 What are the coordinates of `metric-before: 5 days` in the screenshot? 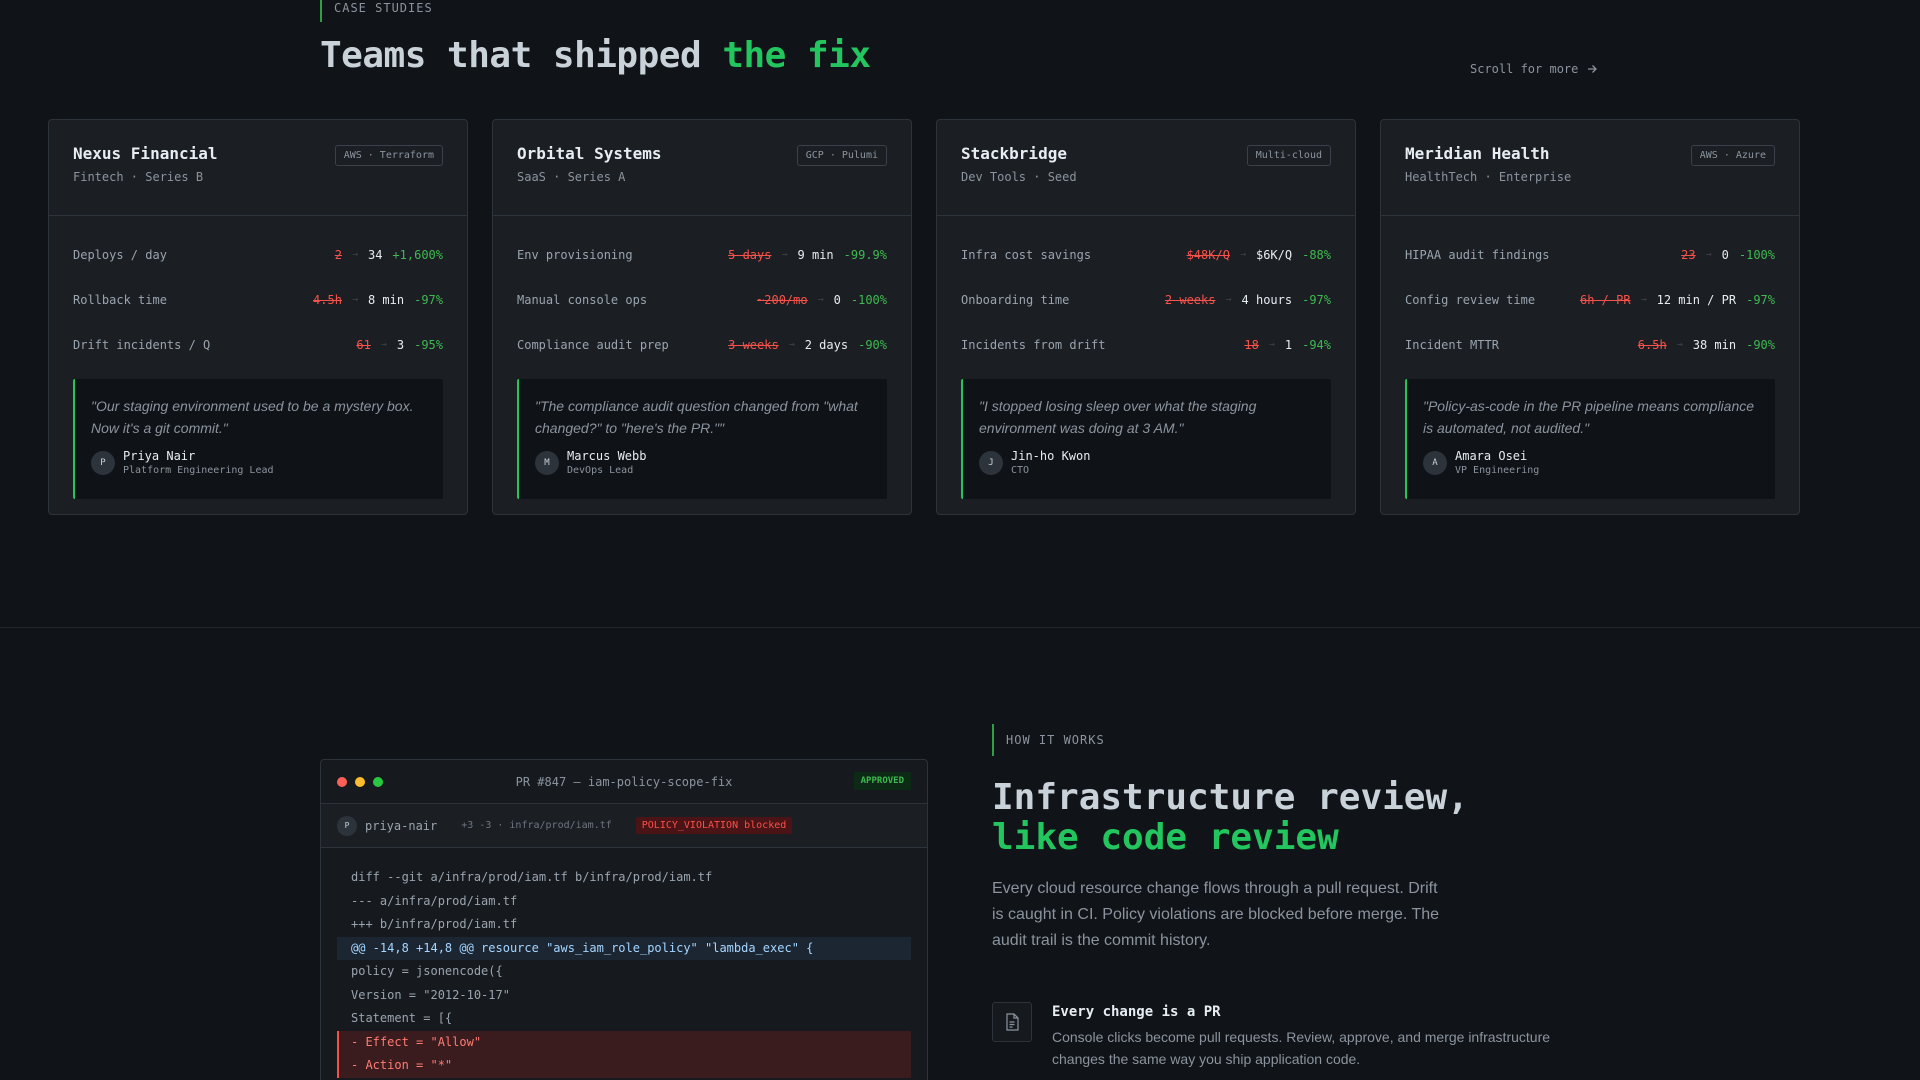 It's located at (750, 254).